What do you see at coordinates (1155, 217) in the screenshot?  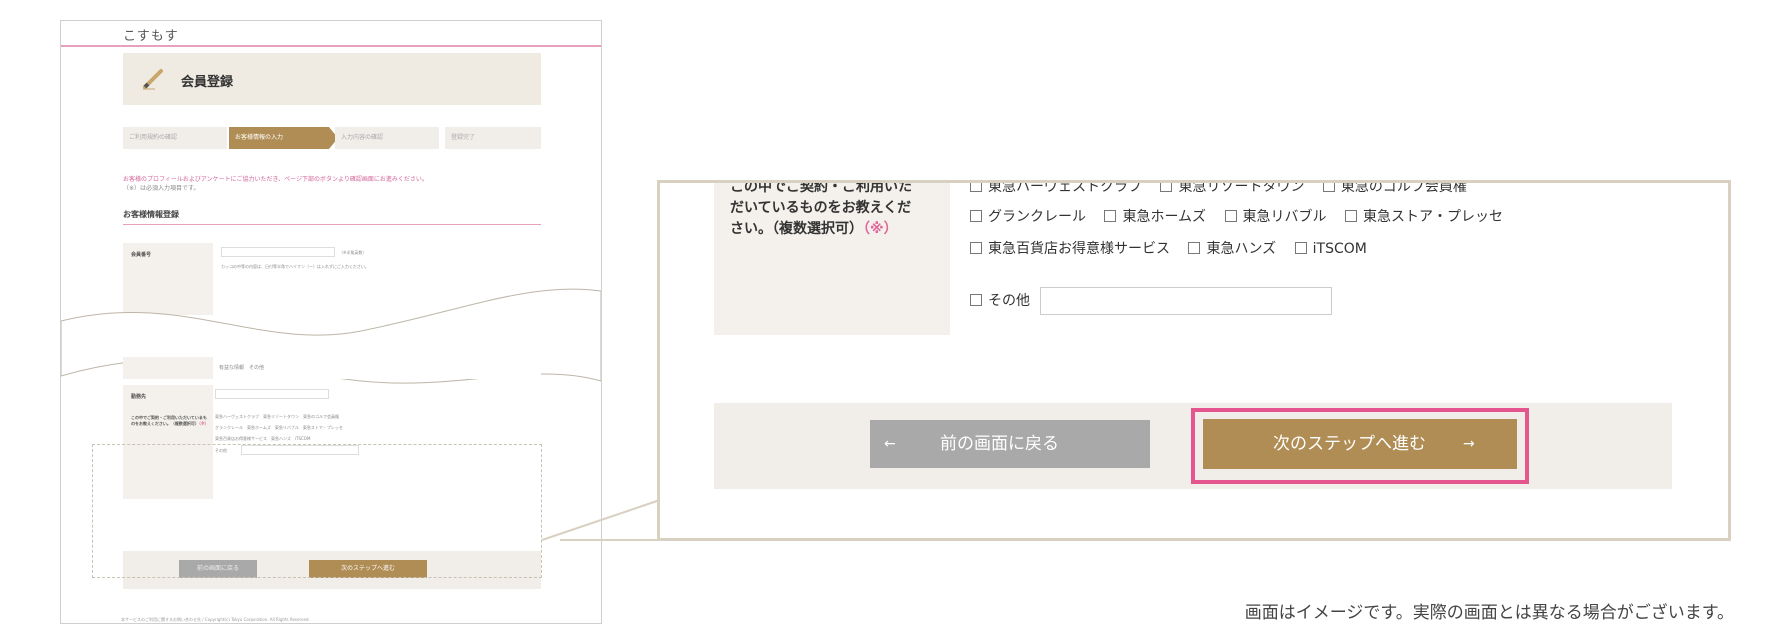 I see `checkbox-homes: 東急ホームズ` at bounding box center [1155, 217].